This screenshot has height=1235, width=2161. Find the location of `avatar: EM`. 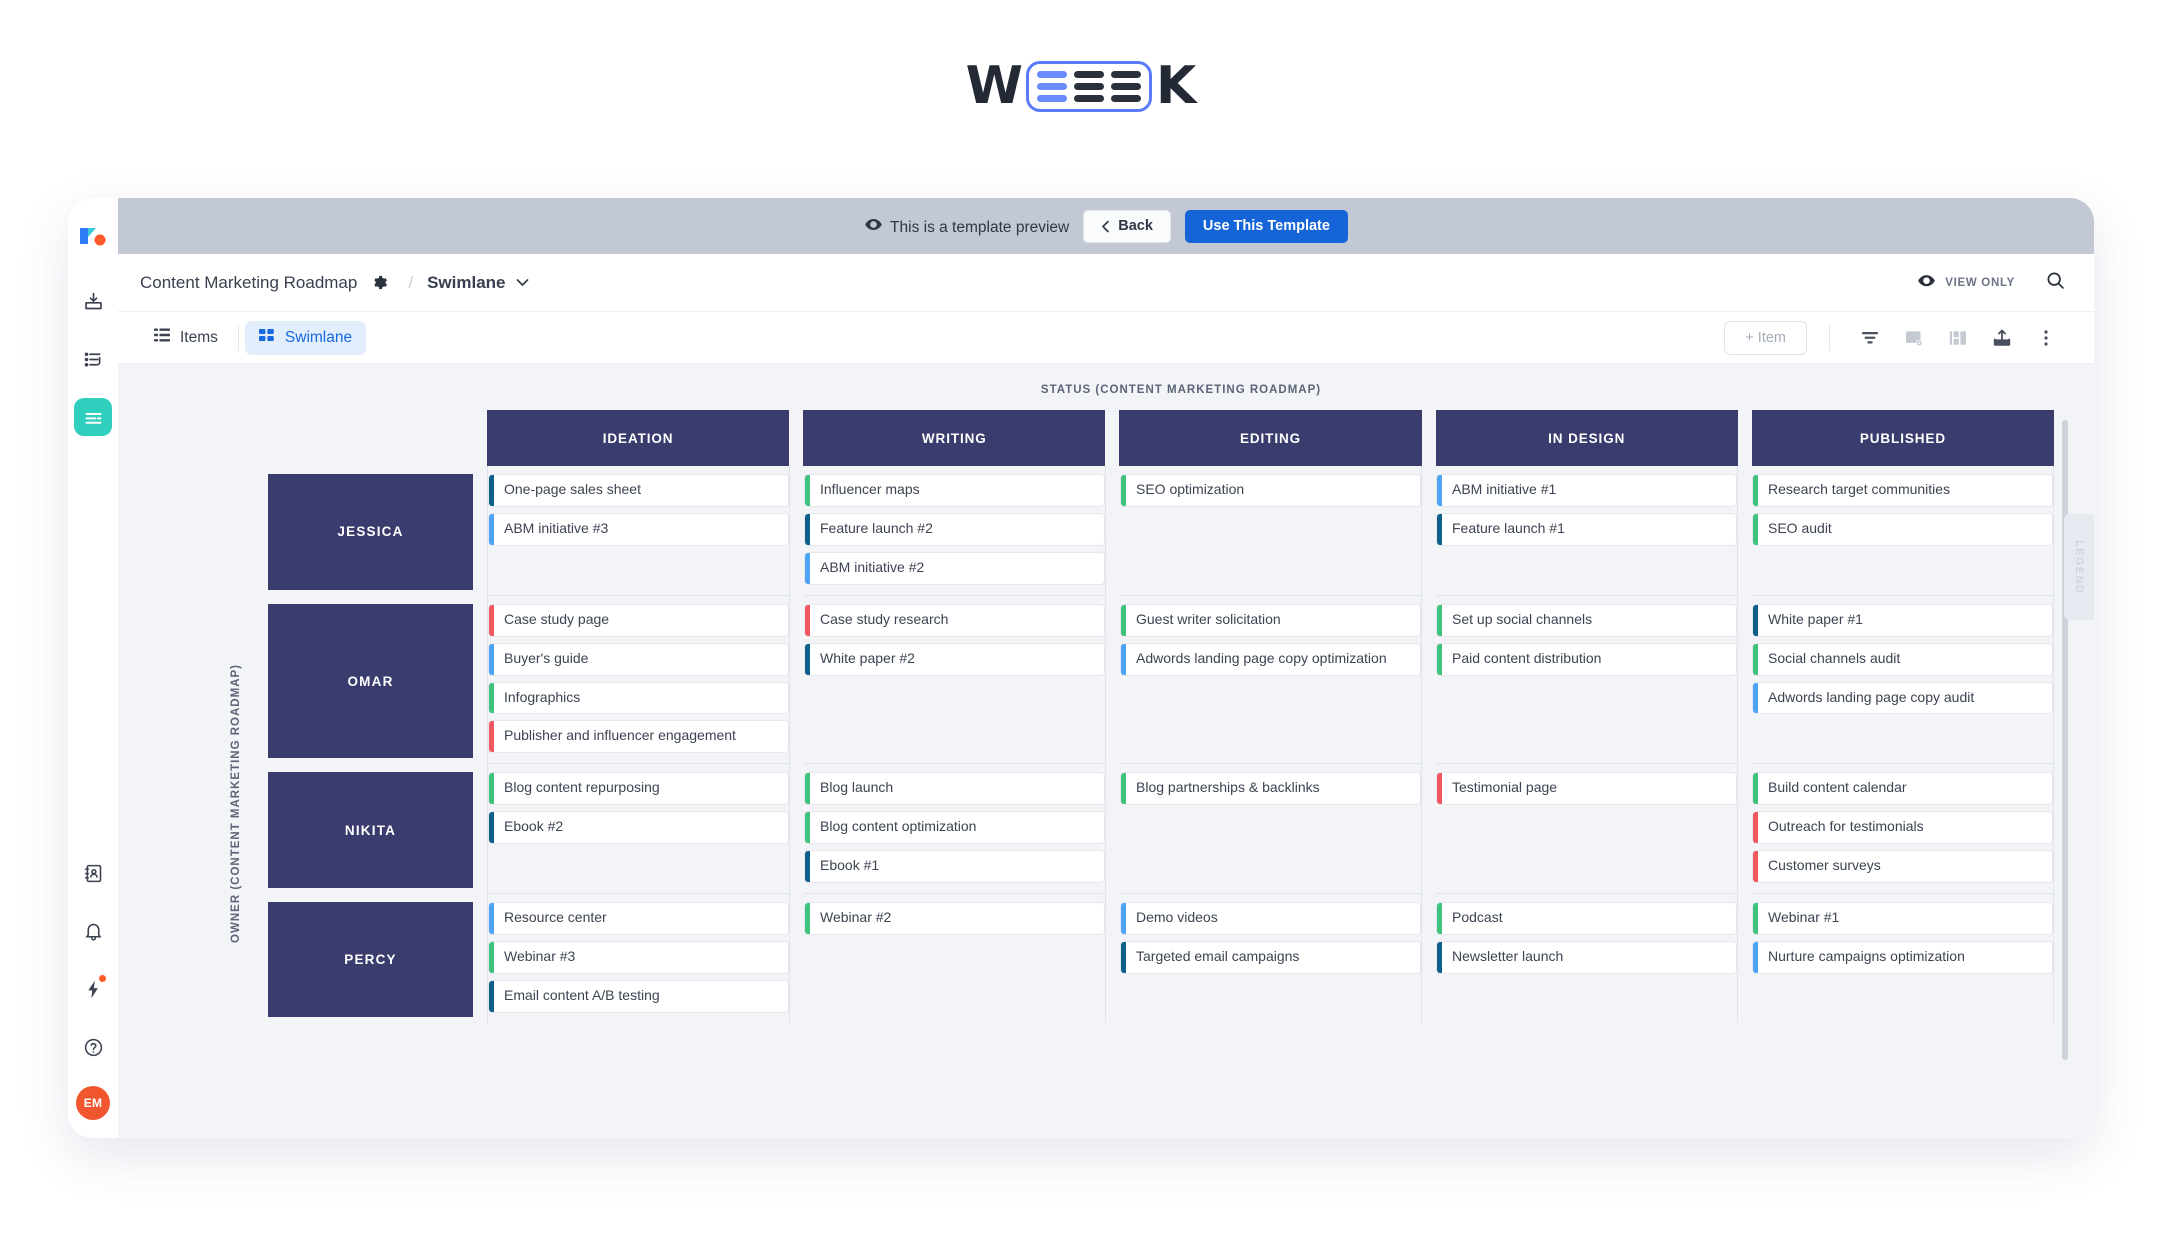

avatar: EM is located at coordinates (93, 1103).